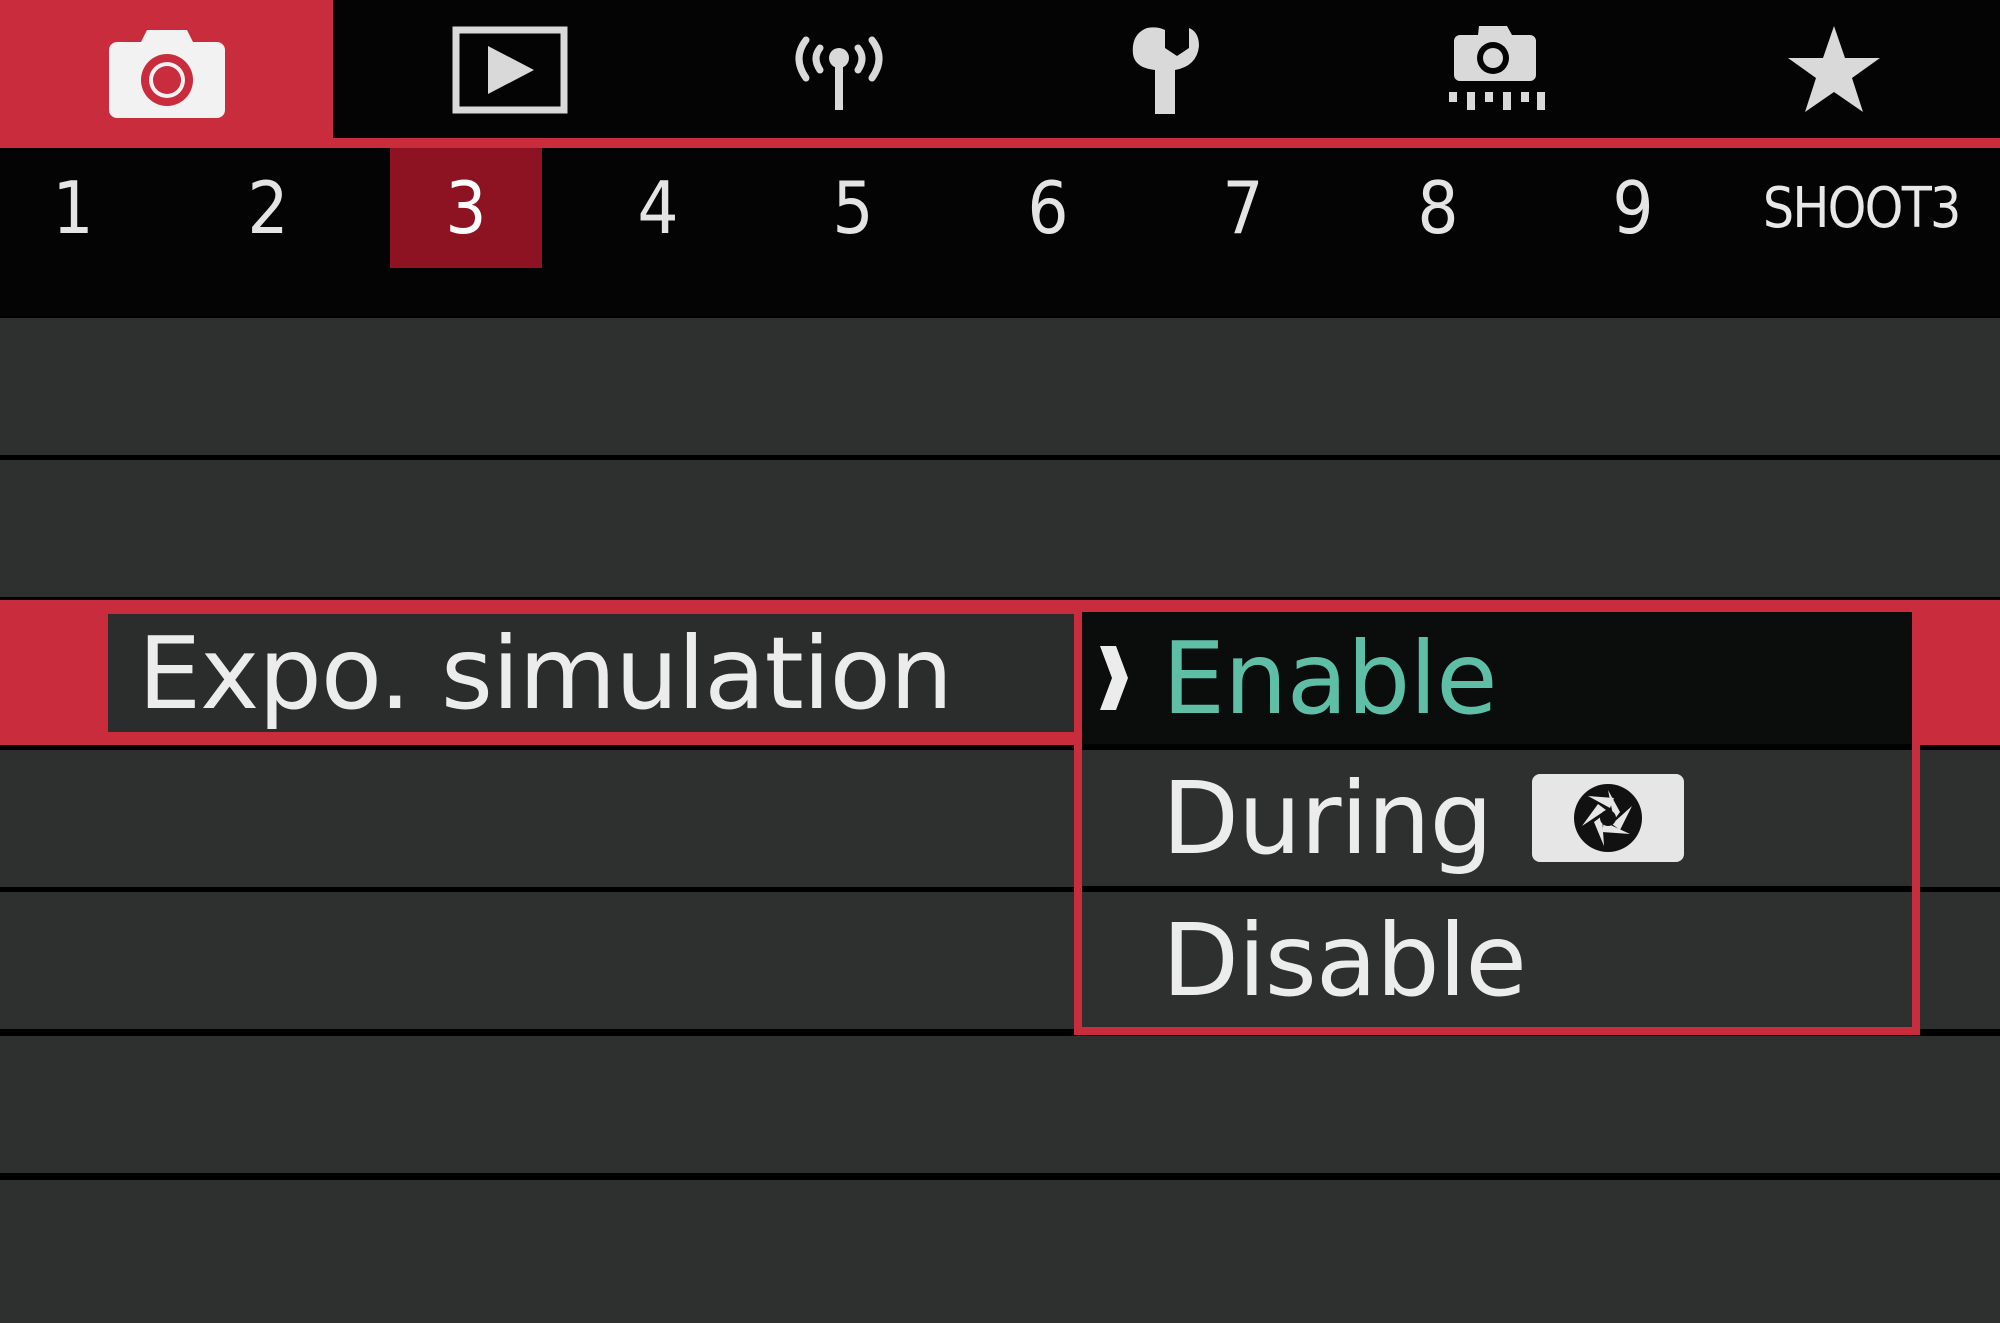  I want to click on camera-icon, so click(166, 74).